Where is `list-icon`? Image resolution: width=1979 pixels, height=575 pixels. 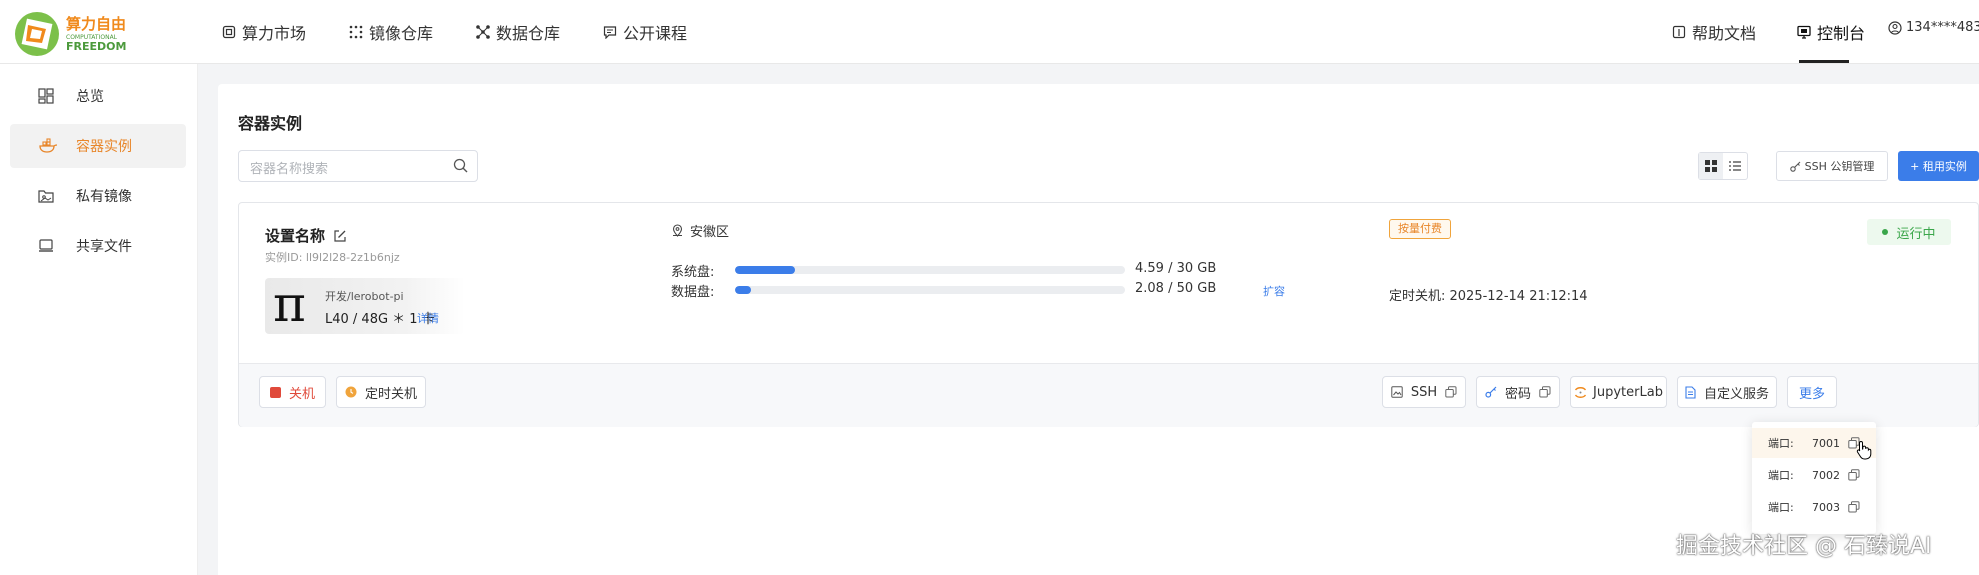 list-icon is located at coordinates (1735, 166).